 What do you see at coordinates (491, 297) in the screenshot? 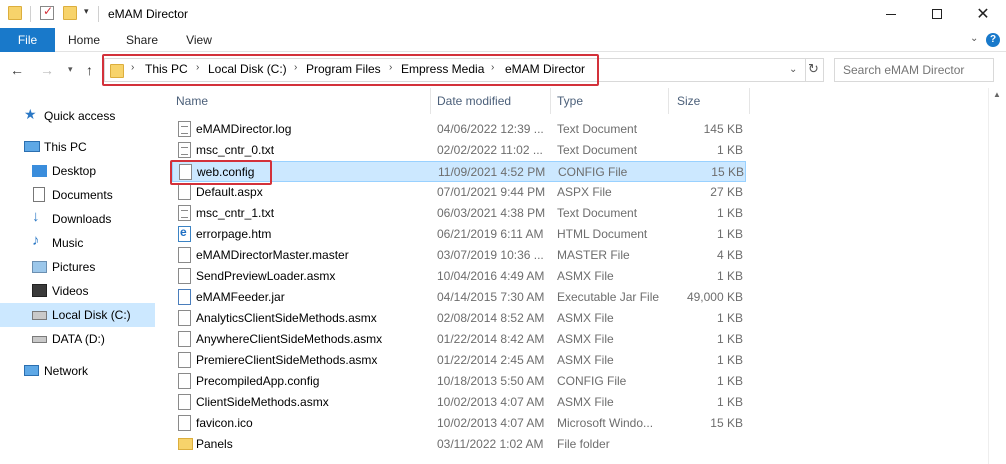
I see `file-date: 04/14/2015 7:30 AM` at bounding box center [491, 297].